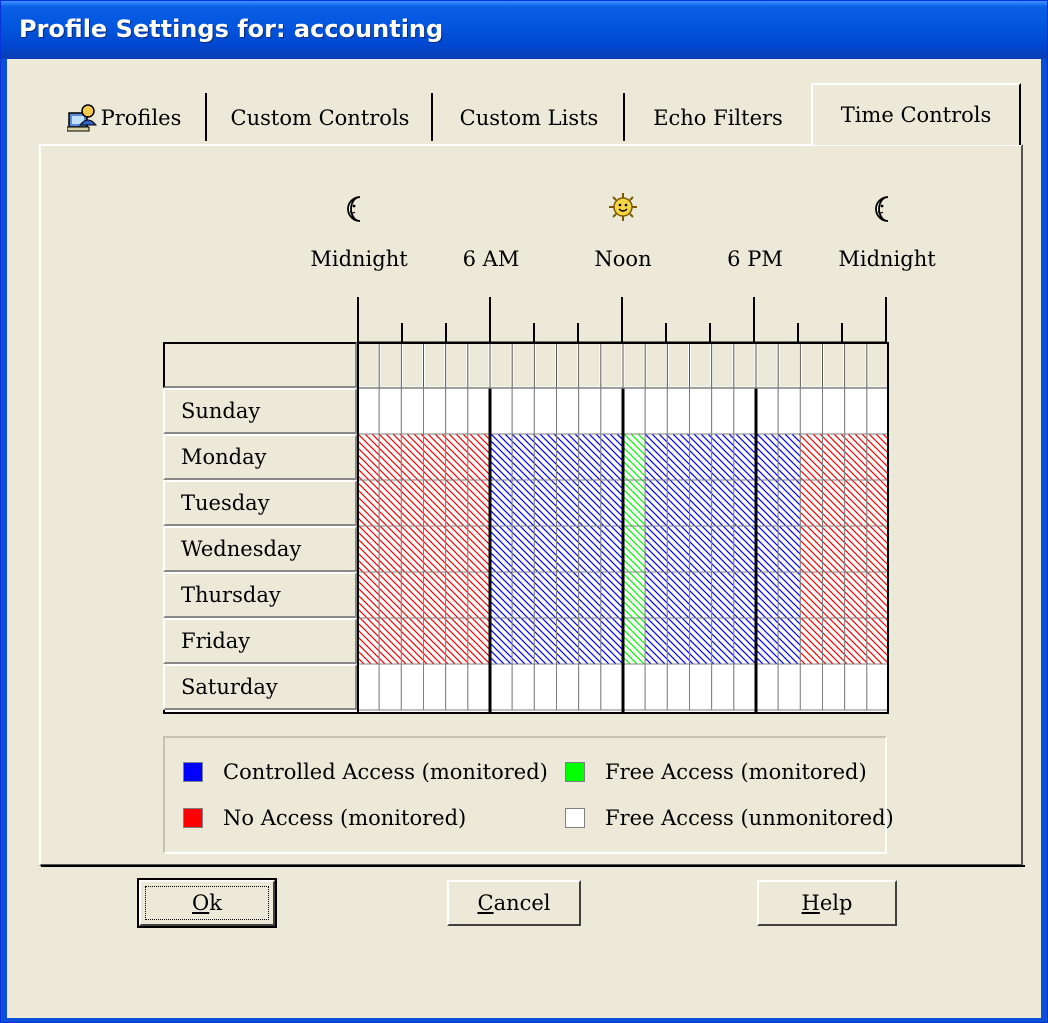  What do you see at coordinates (575, 772) in the screenshot?
I see `legend-swatch-free-monitored` at bounding box center [575, 772].